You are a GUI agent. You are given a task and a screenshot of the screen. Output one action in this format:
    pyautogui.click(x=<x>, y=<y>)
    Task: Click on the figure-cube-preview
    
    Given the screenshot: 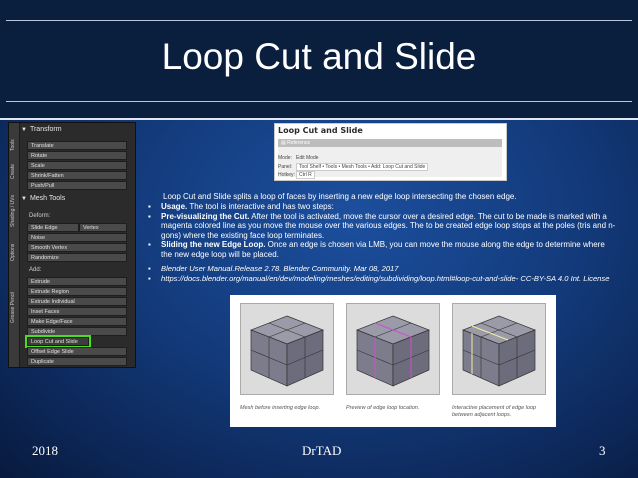 What is the action you would take?
    pyautogui.click(x=393, y=349)
    